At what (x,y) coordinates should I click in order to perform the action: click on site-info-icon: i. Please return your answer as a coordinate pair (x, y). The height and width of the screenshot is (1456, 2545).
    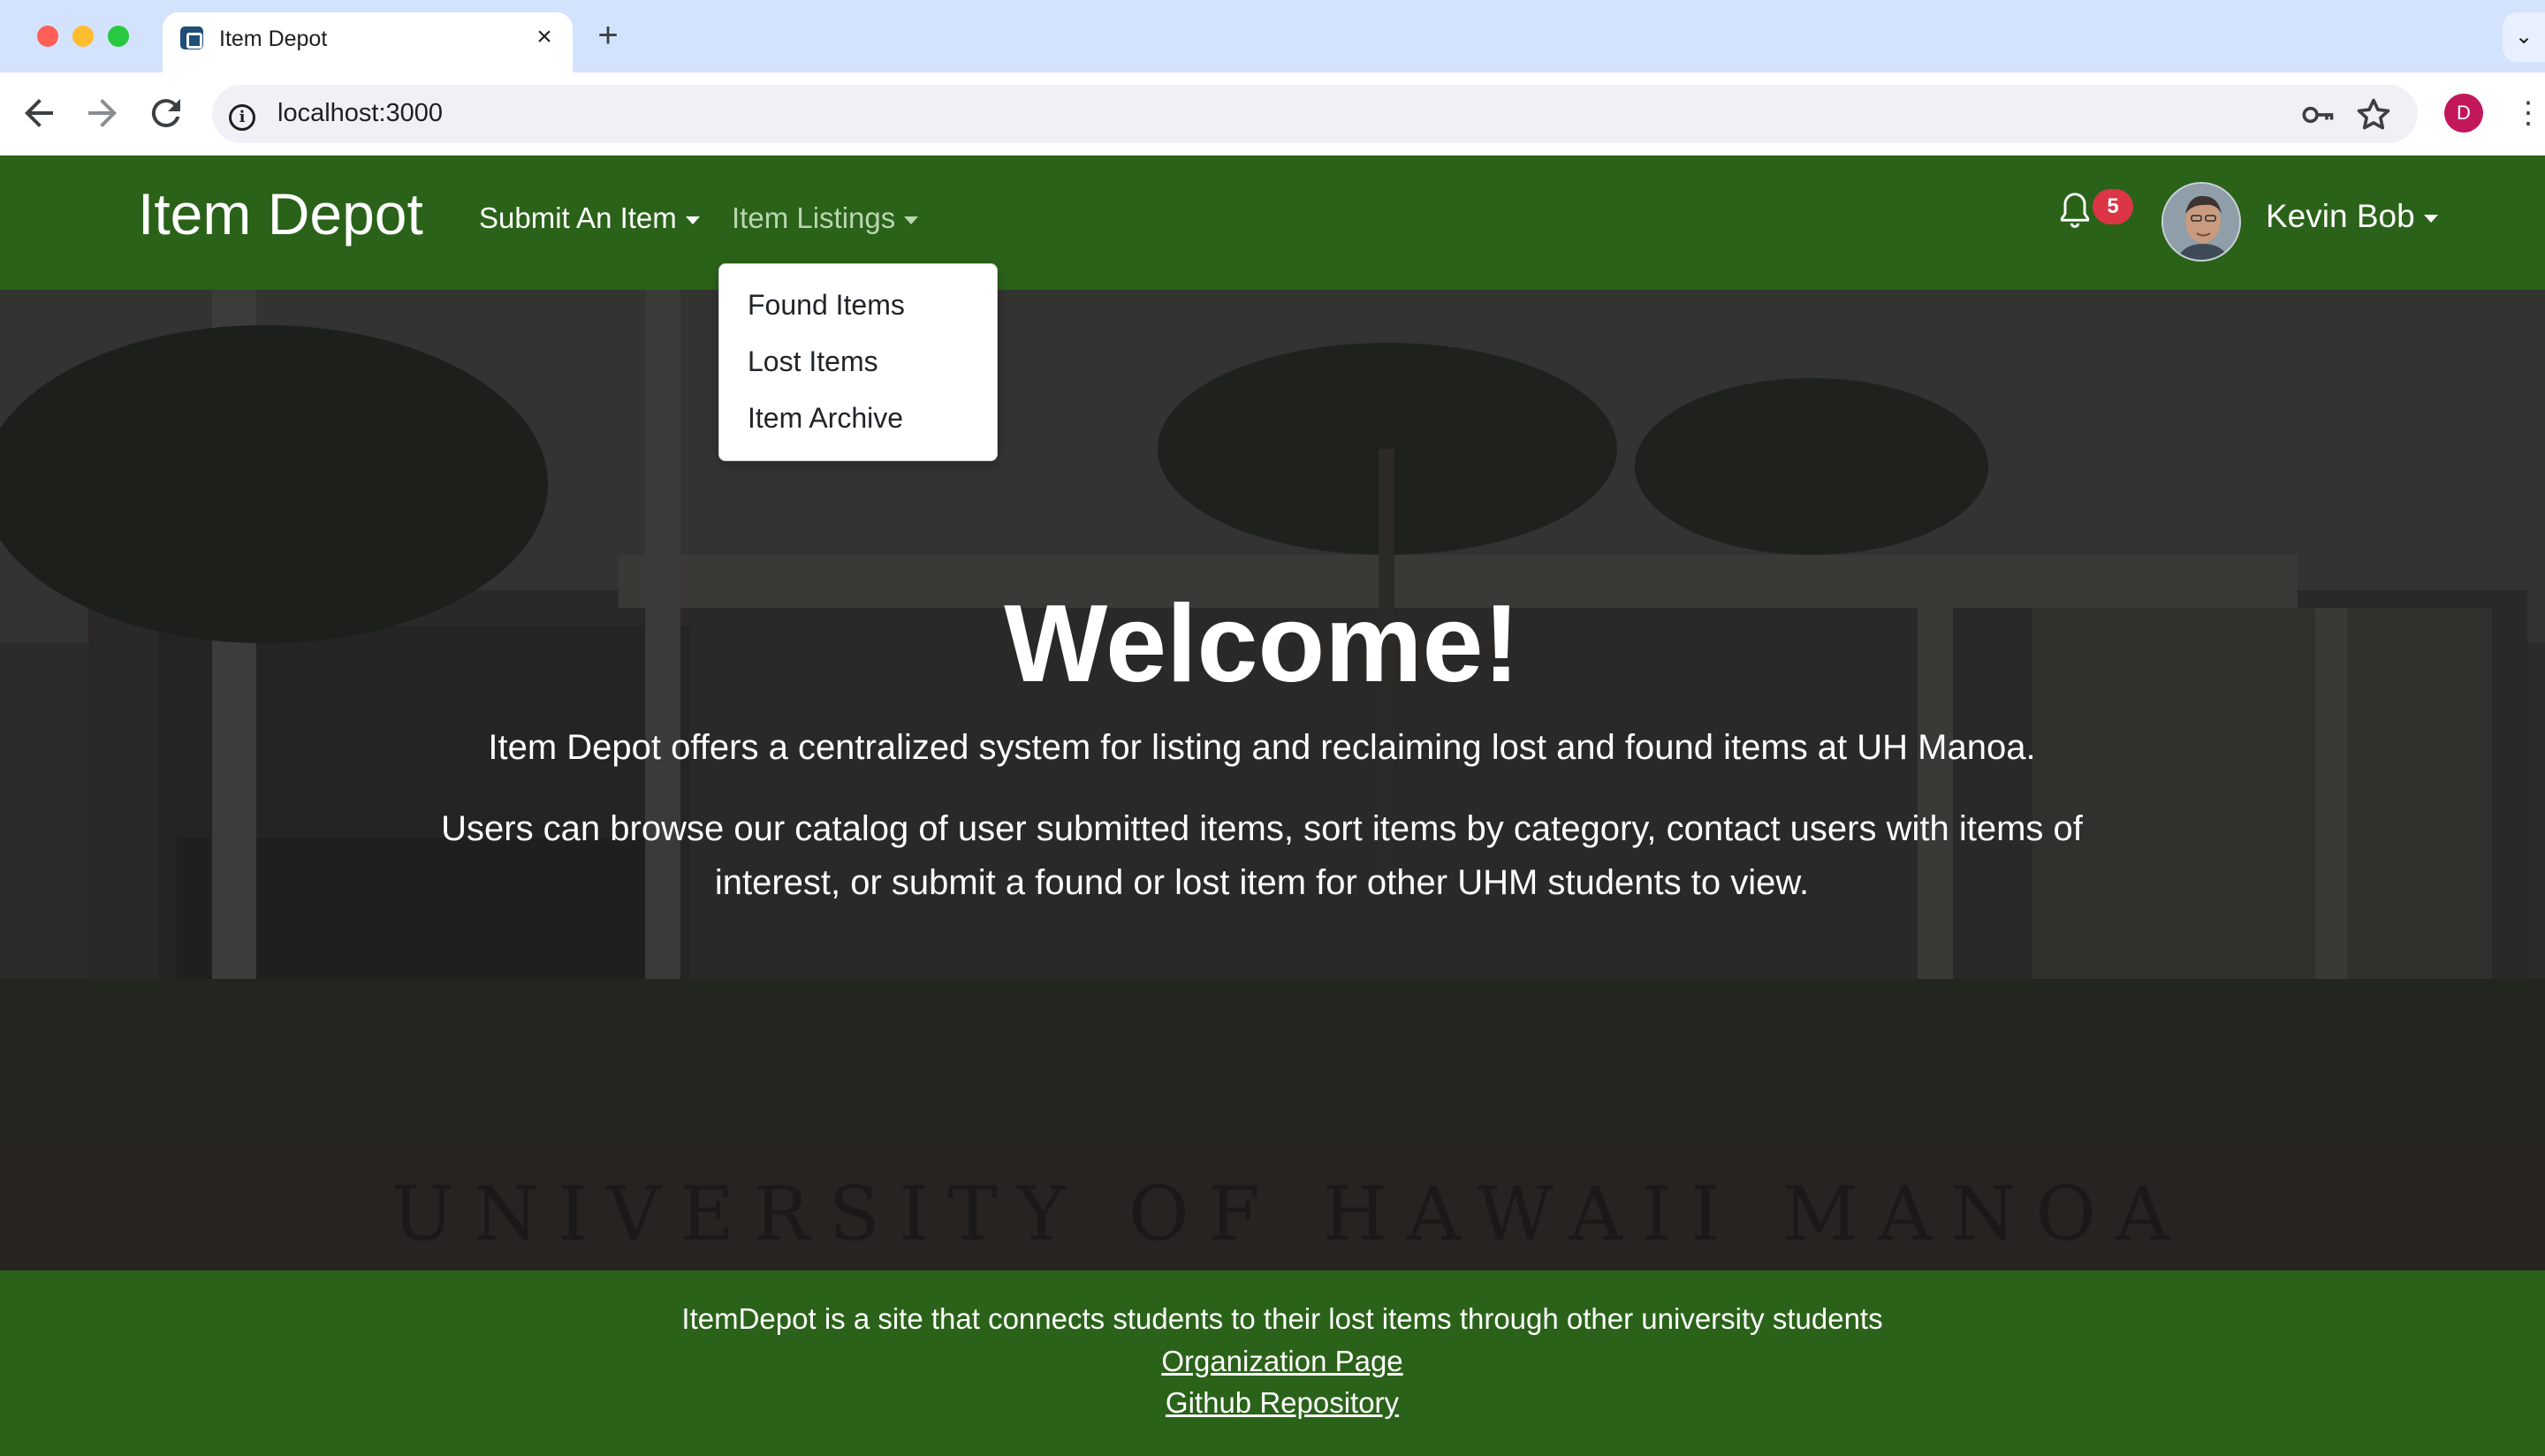
    Looking at the image, I should click on (242, 114).